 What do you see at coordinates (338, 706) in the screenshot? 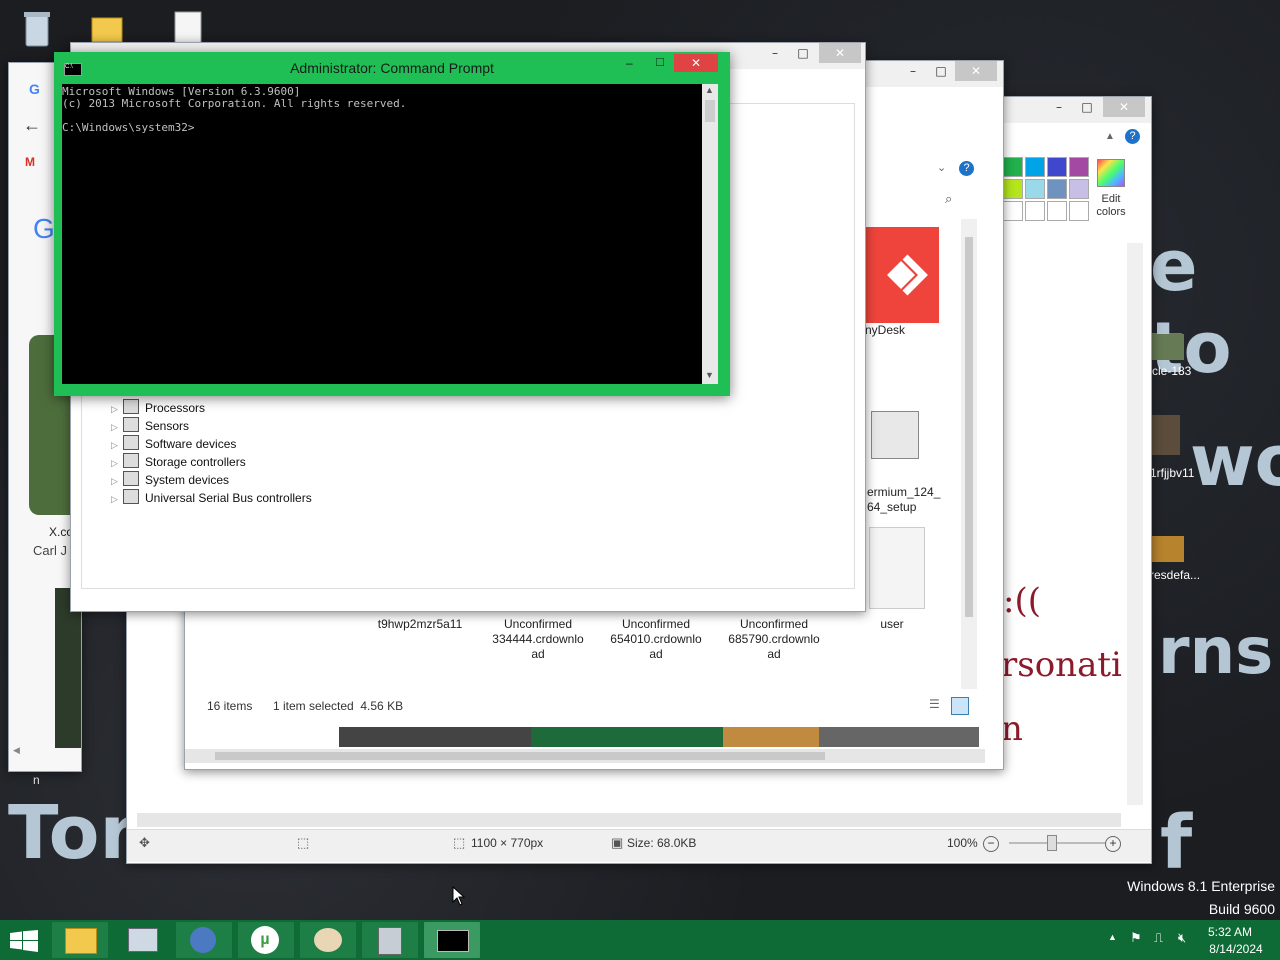
I see `selection-info: 1 item selected 4.56 KB` at bounding box center [338, 706].